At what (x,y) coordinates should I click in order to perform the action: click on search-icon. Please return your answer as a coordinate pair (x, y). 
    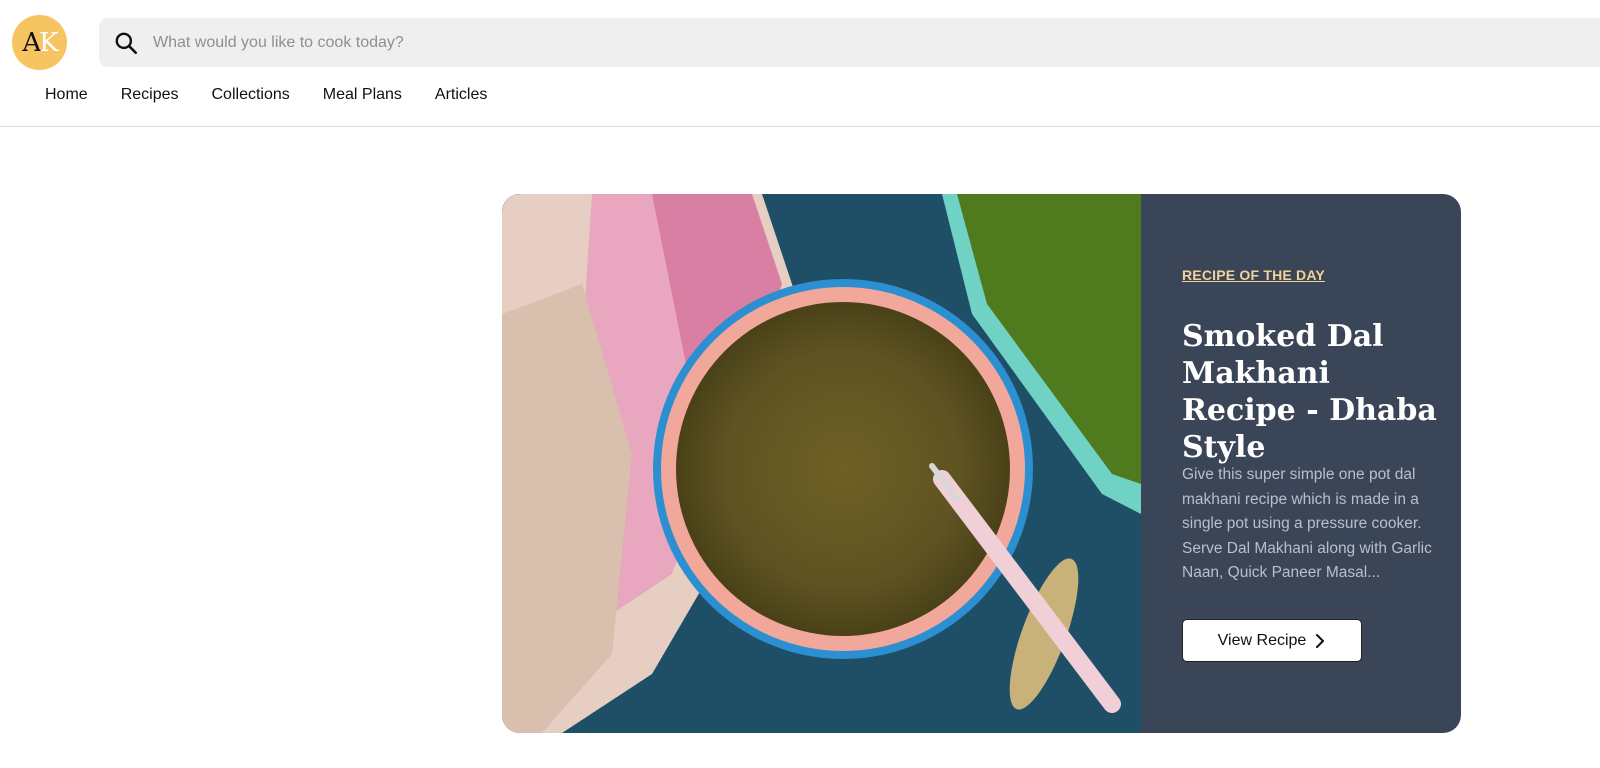
    Looking at the image, I should click on (126, 43).